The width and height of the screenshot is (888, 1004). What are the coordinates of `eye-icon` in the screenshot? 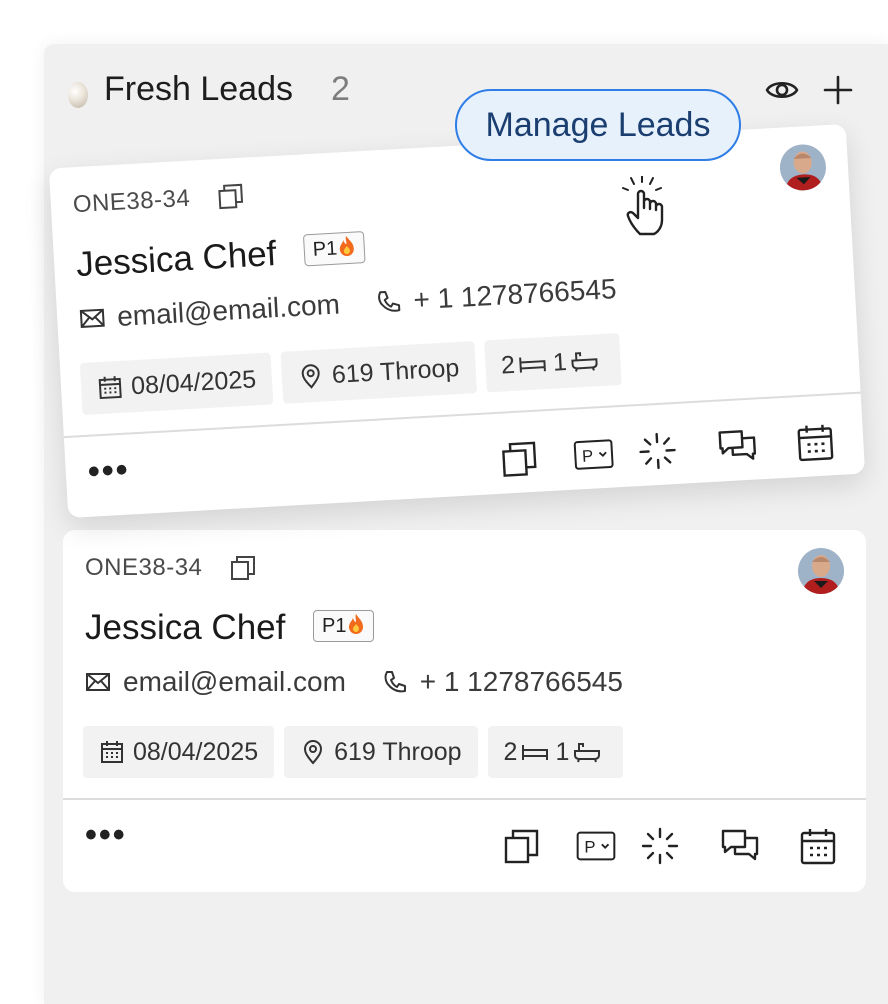 It's located at (782, 90).